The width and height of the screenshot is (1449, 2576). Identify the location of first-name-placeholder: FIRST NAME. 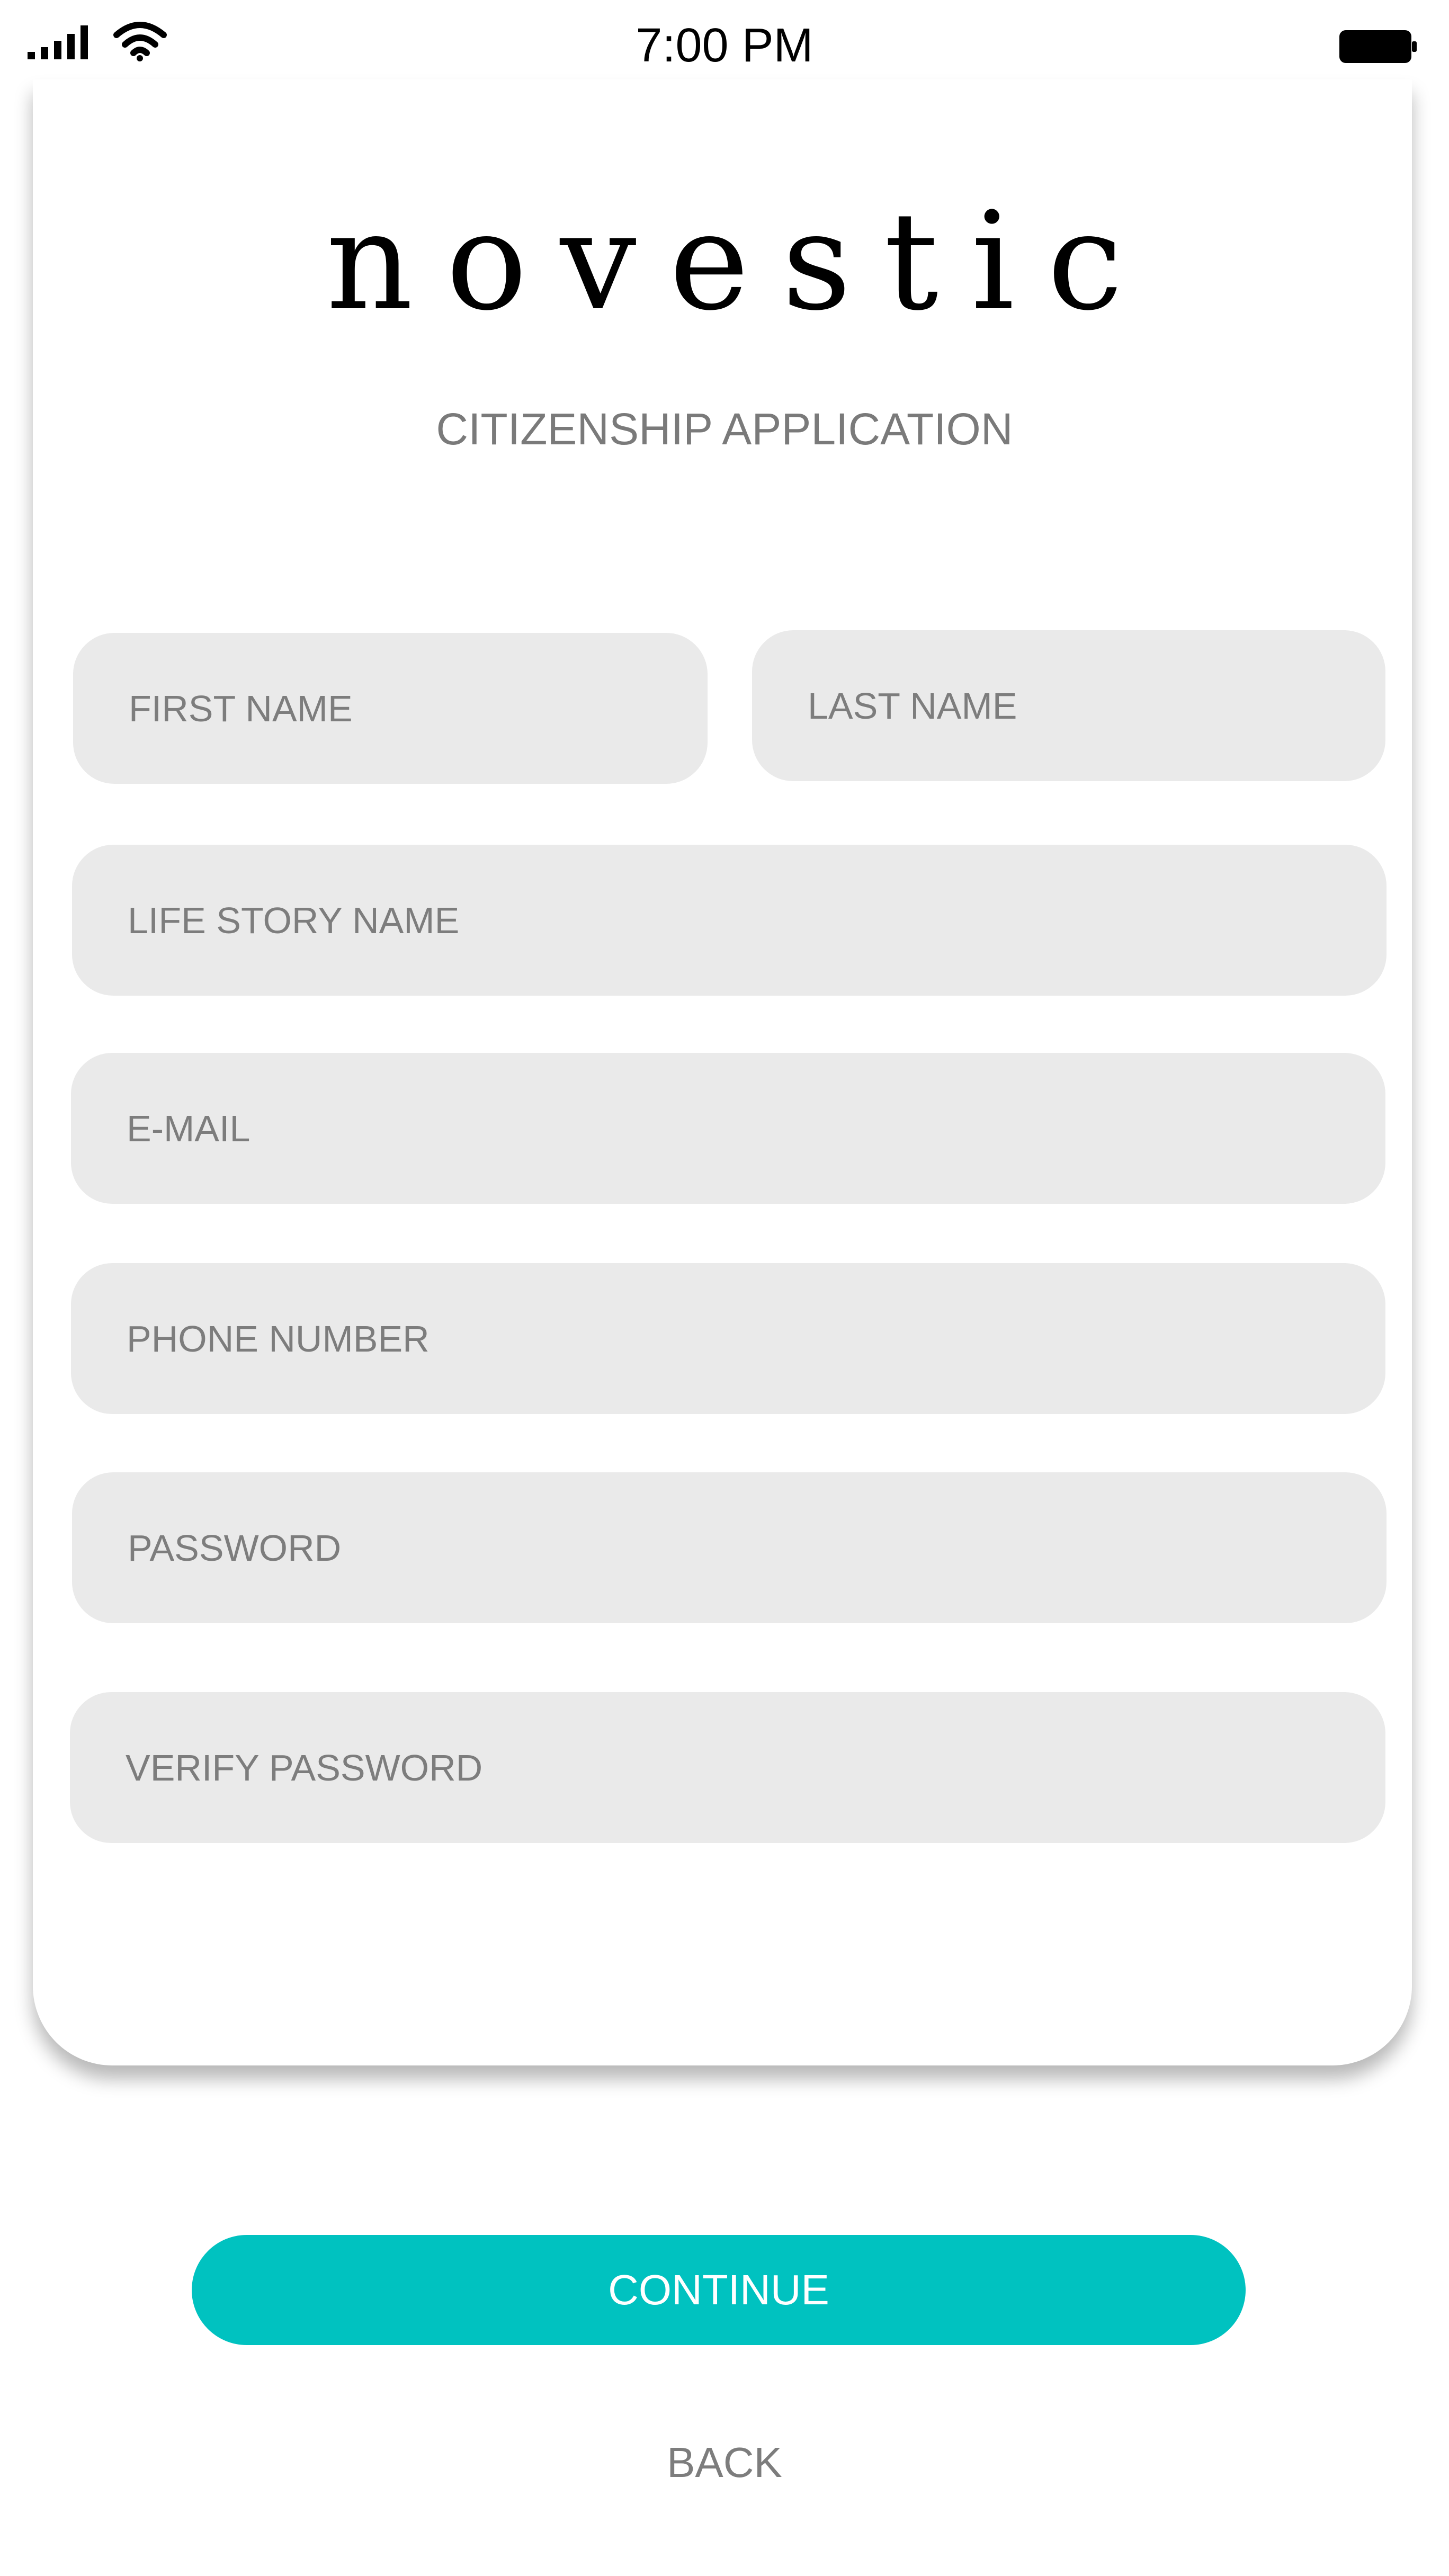
(241, 708).